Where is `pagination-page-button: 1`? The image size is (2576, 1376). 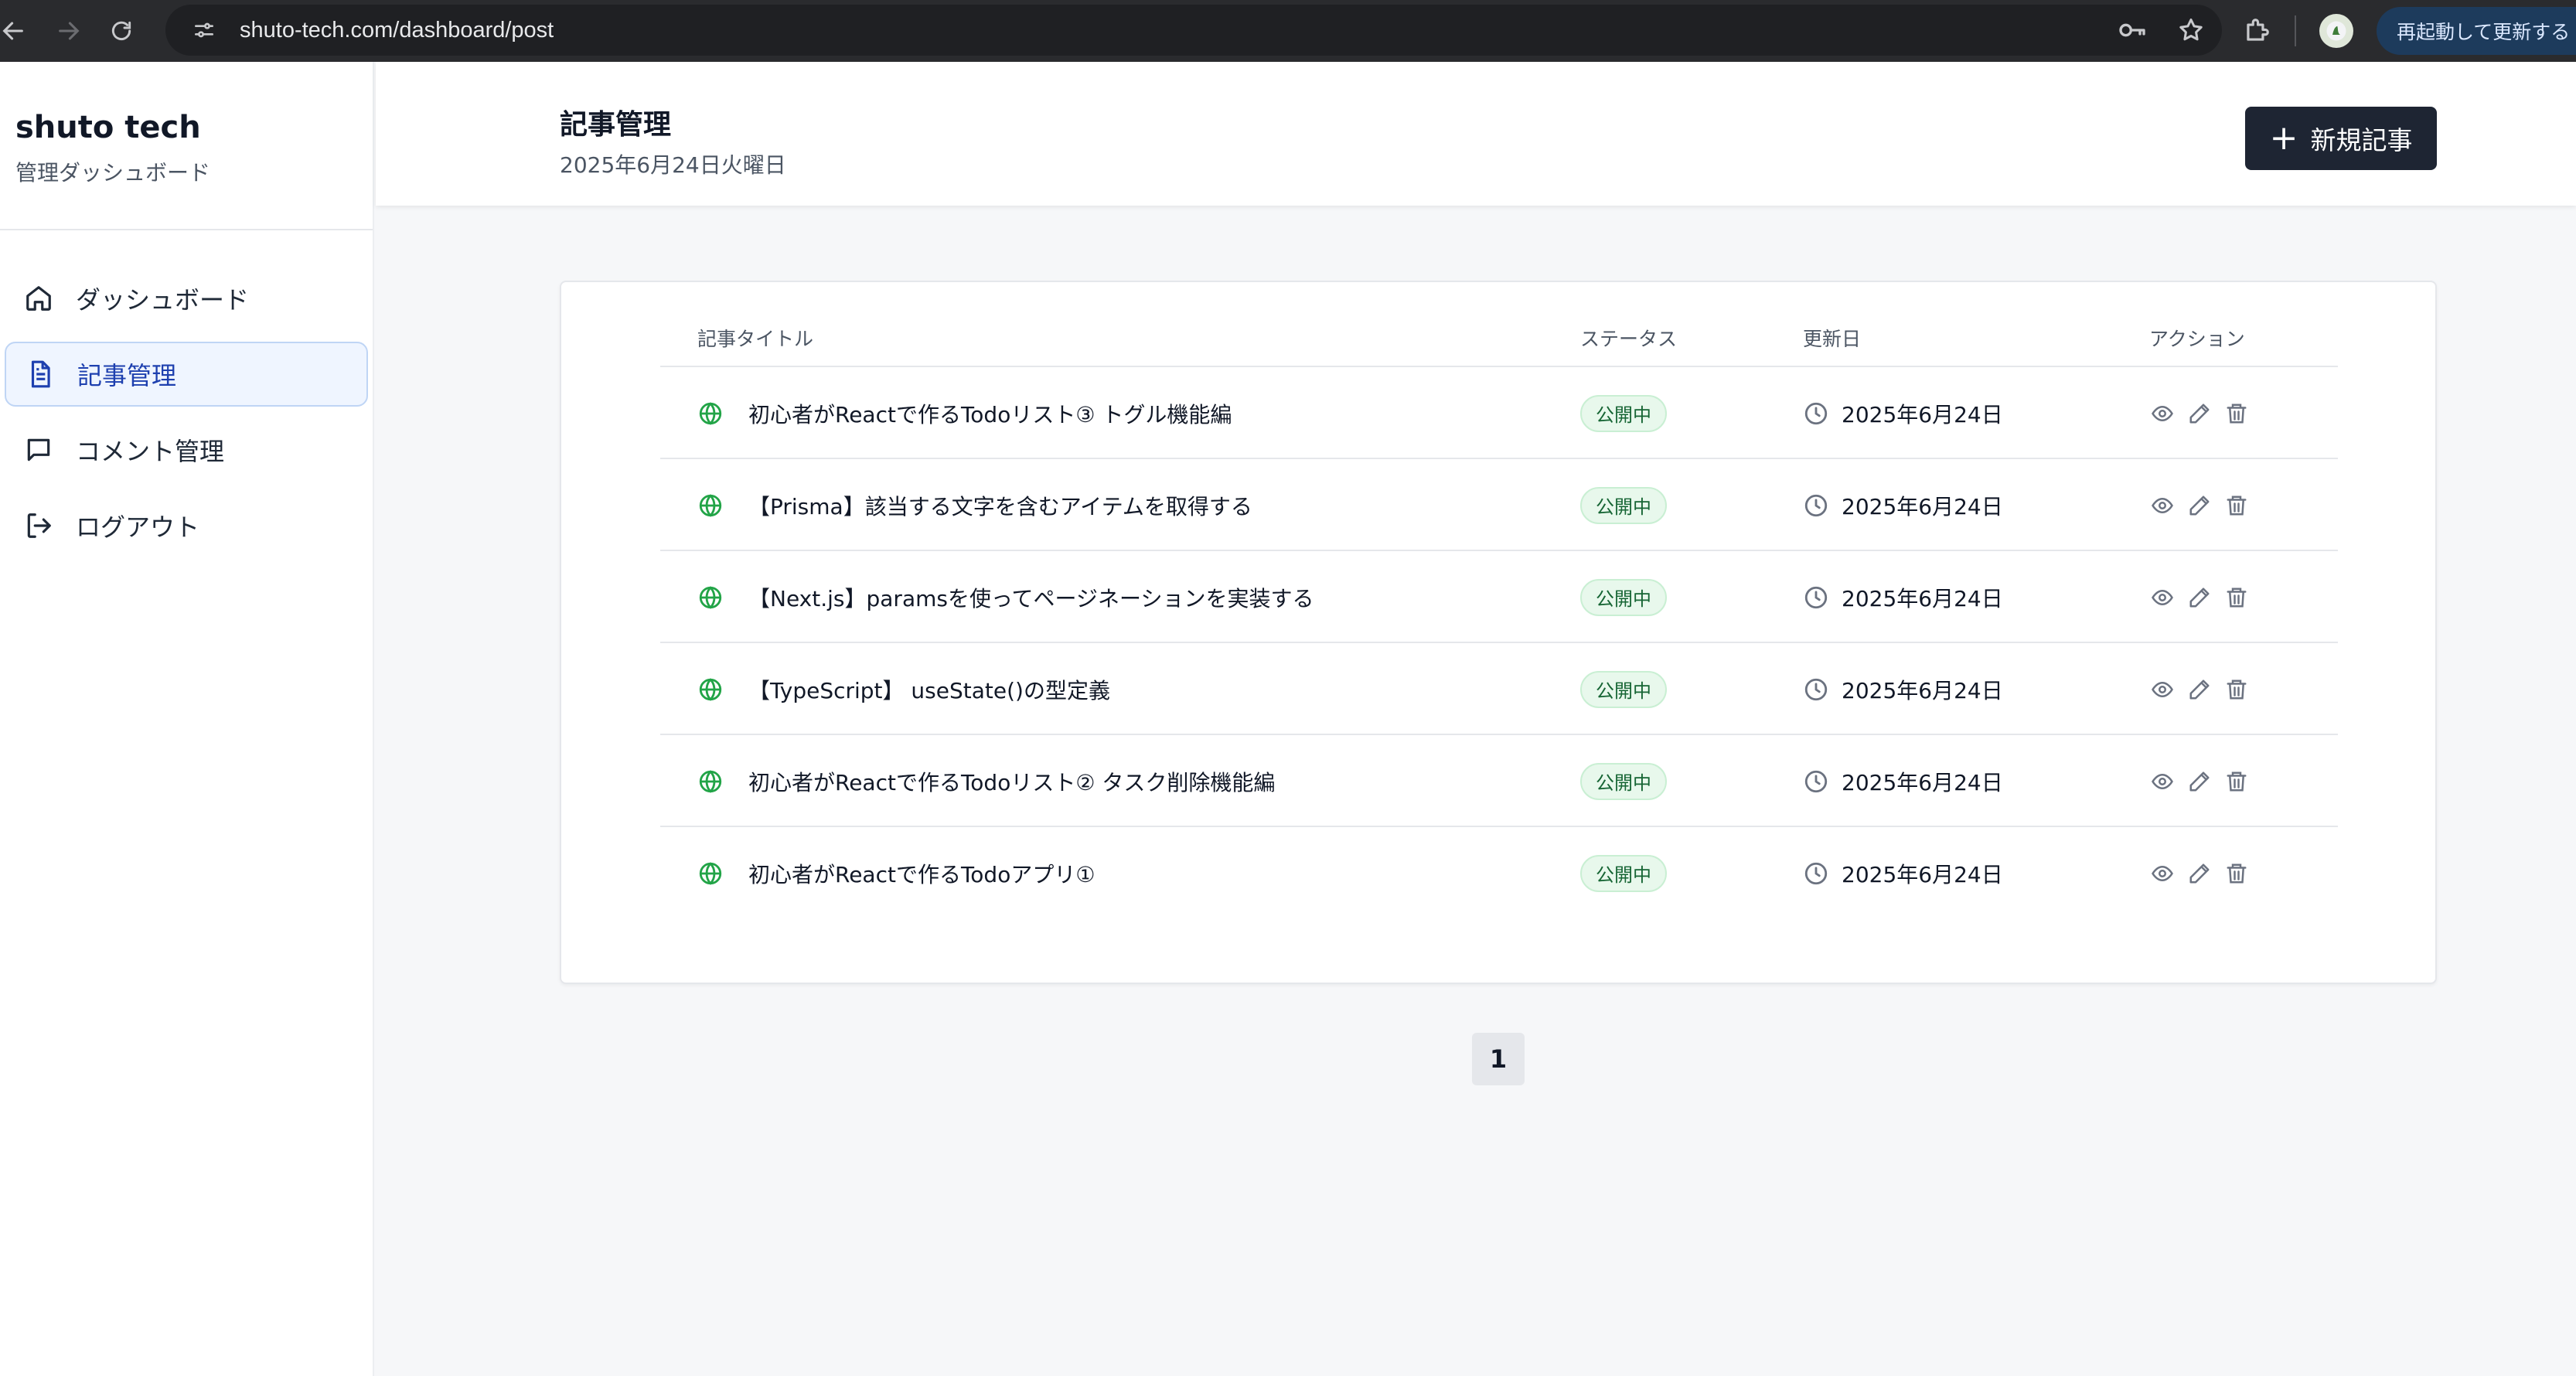 pagination-page-button: 1 is located at coordinates (1498, 1059).